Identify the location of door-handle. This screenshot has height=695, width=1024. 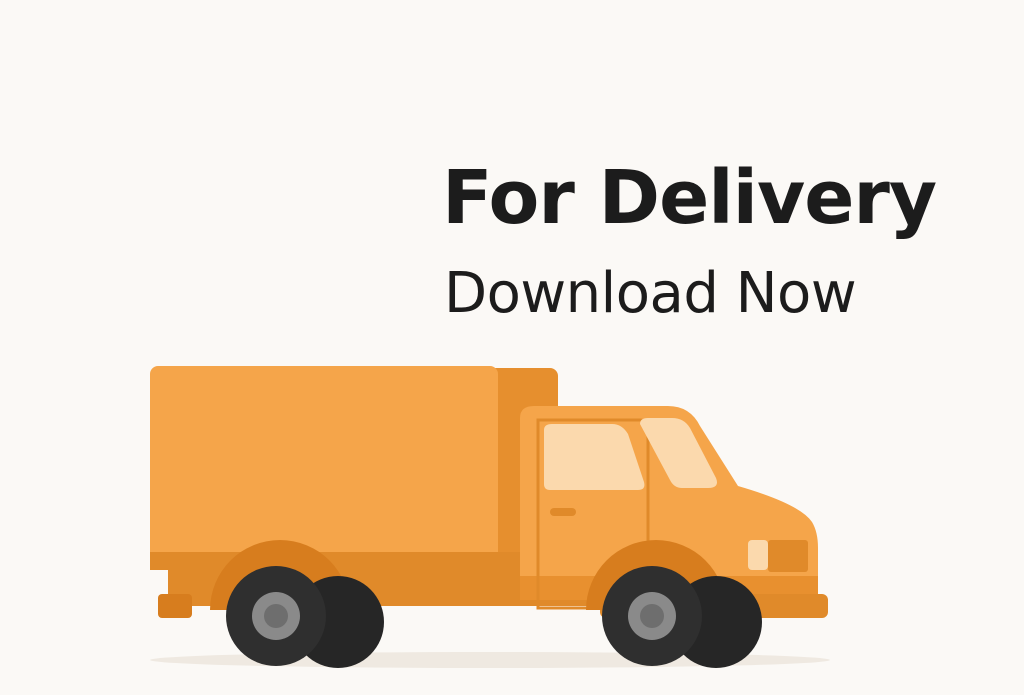
(563, 512).